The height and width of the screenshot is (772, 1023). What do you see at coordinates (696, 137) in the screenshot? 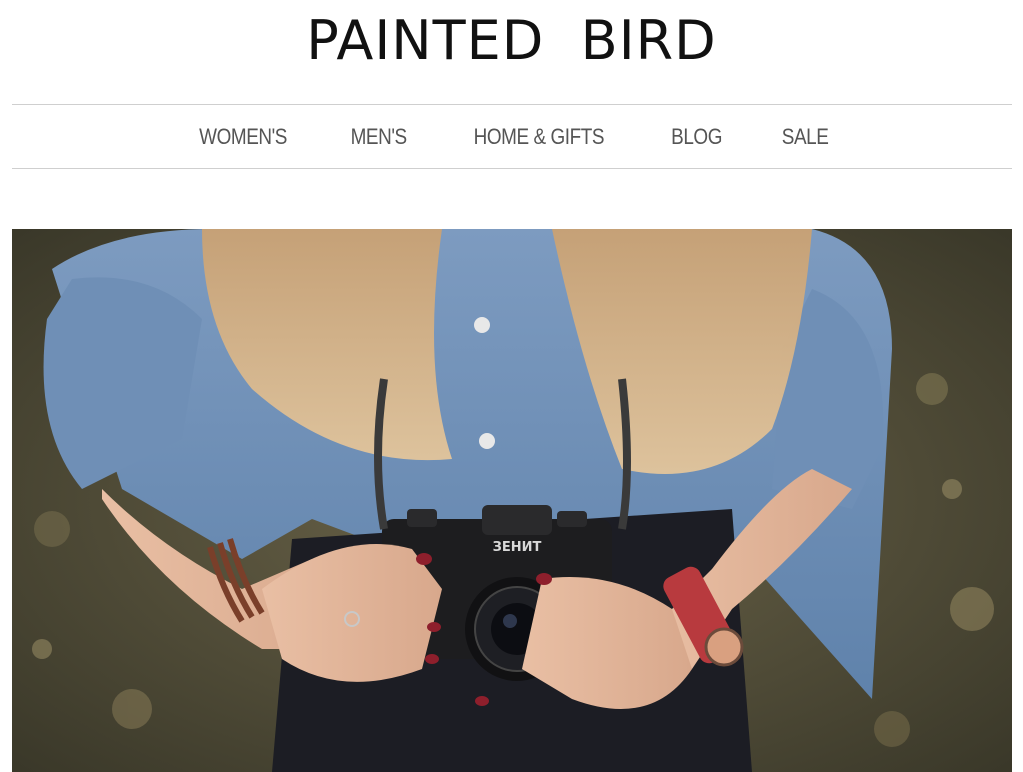
I see `nav-item-blog: BLOG` at bounding box center [696, 137].